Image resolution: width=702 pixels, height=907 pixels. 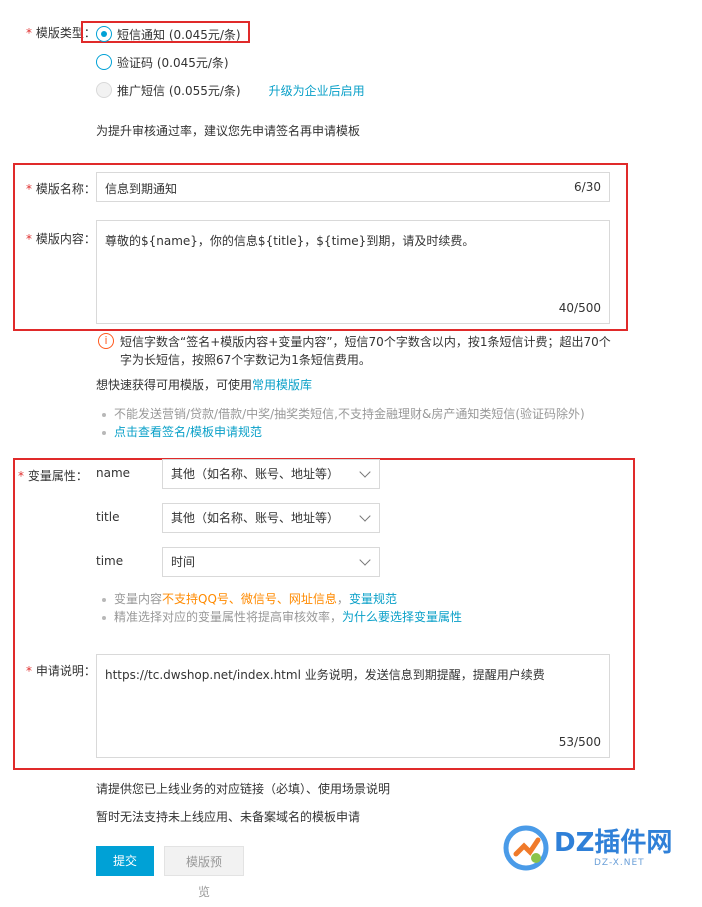 I want to click on variable-name: name, so click(x=113, y=473).